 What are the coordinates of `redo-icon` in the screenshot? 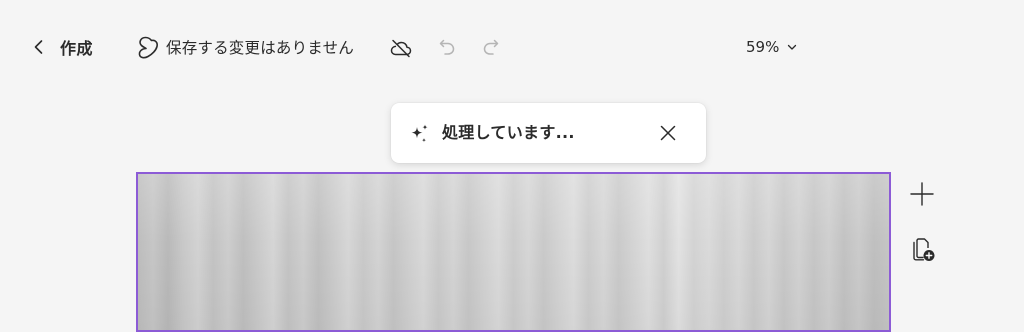 It's located at (491, 47).